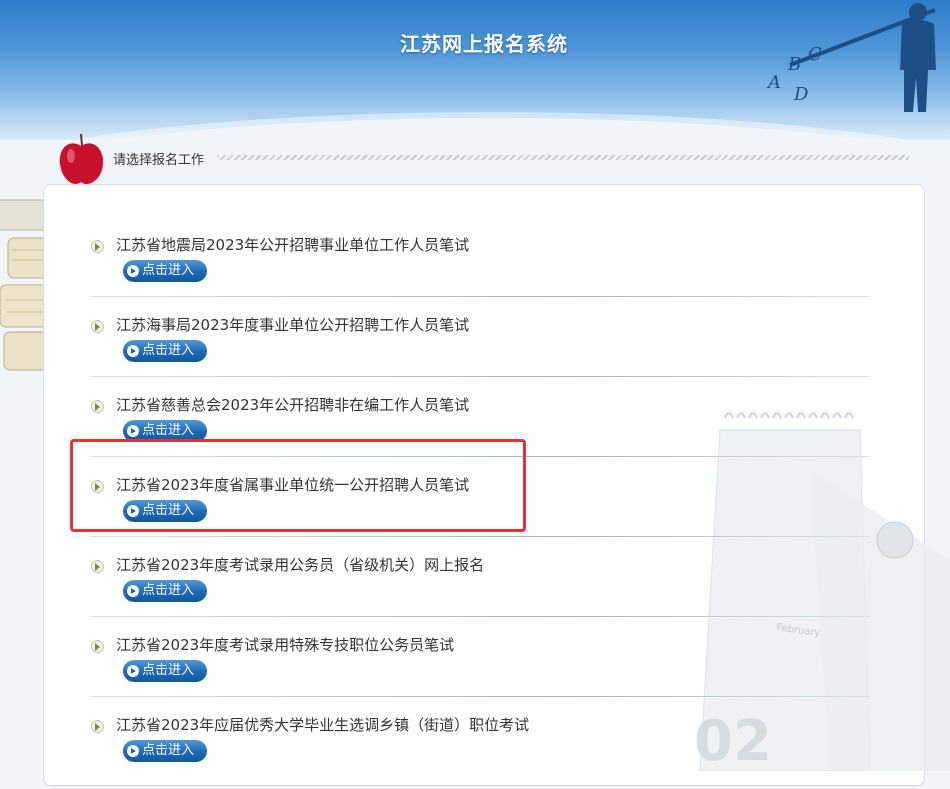 The width and height of the screenshot is (950, 789). I want to click on list-item: 江苏省2023年度考试录用特殊专技职位公务员笔试 点击进入, so click(481, 669).